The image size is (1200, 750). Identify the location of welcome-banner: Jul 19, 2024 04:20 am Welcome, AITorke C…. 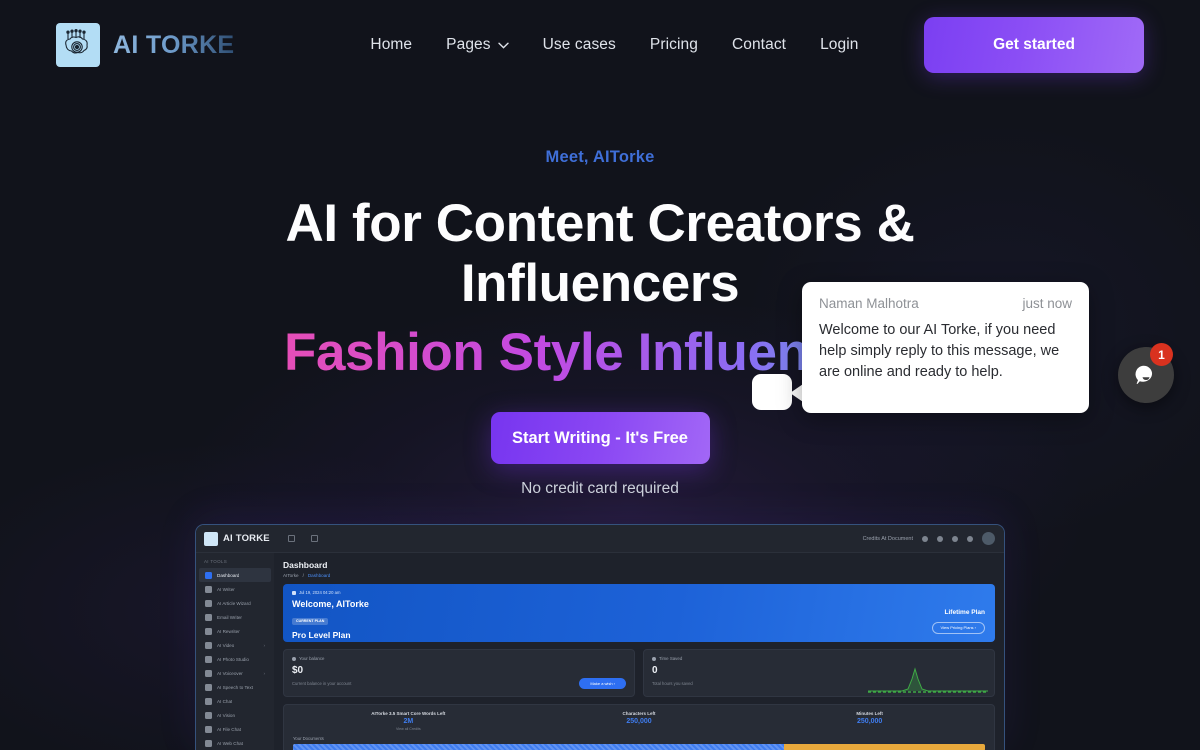
(639, 613).